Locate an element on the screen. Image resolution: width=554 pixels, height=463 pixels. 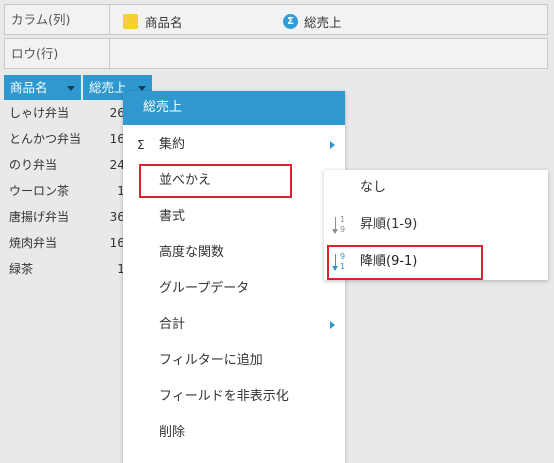
menu-item-label: 集約 is located at coordinates (172, 144).